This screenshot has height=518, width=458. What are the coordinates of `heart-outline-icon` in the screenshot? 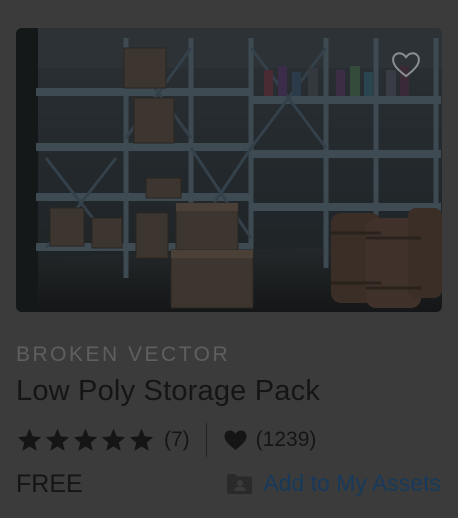 It's located at (406, 64).